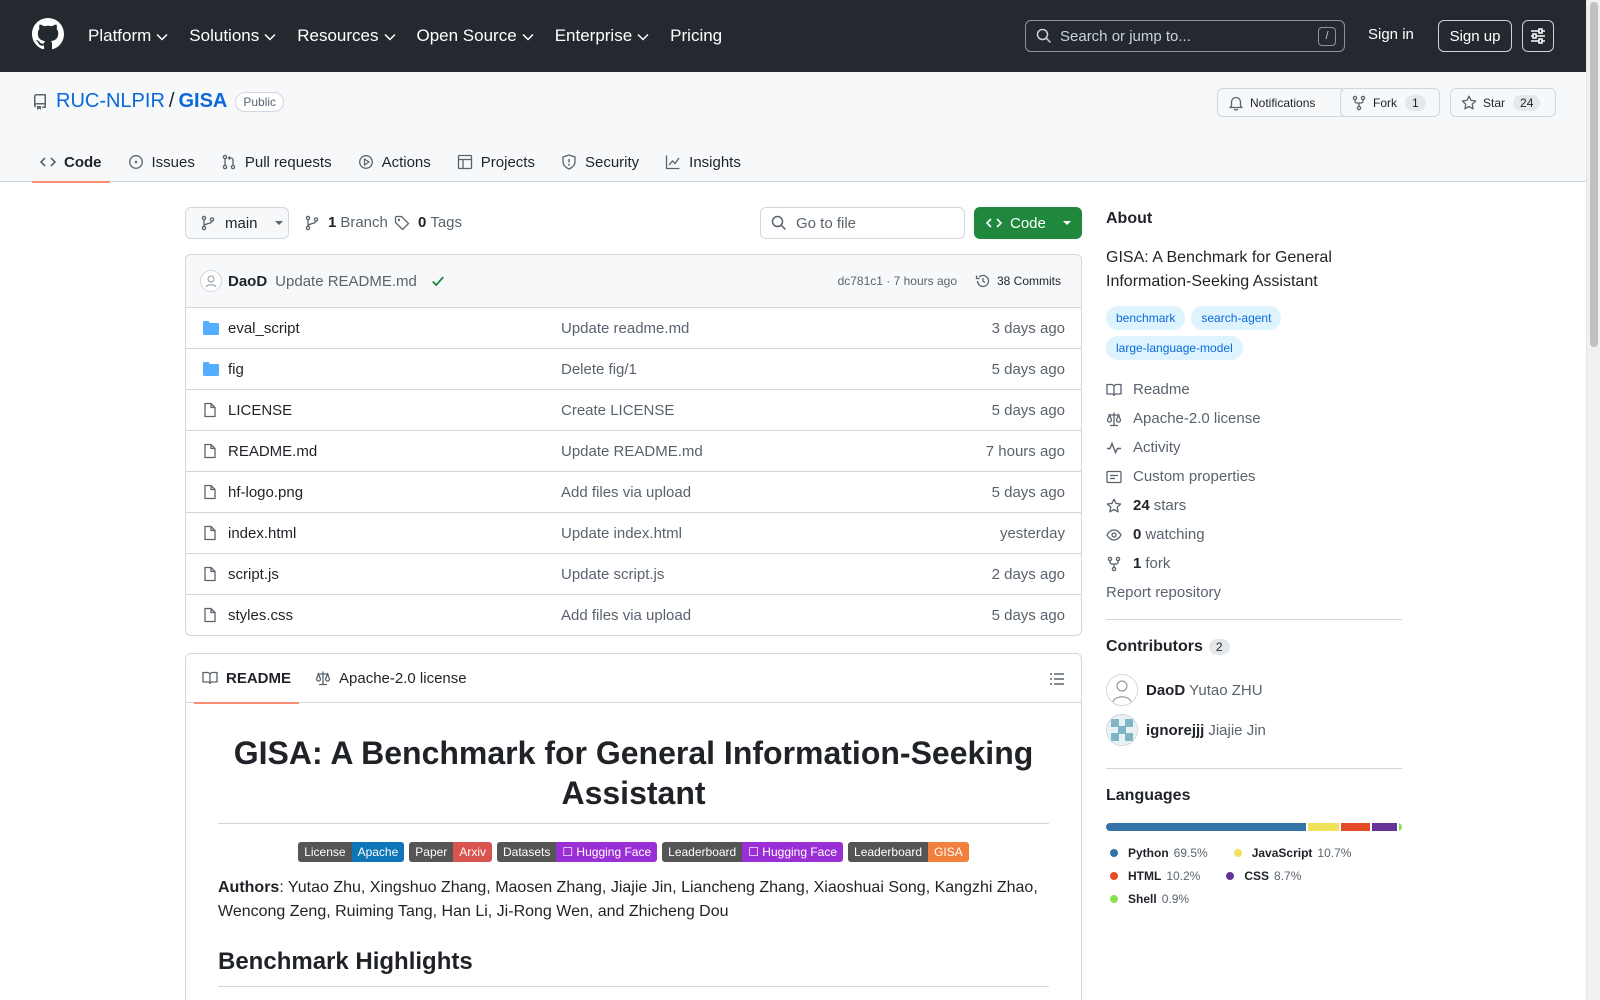 Image resolution: width=1600 pixels, height=1000 pixels. Describe the element at coordinates (210, 574) in the screenshot. I see `file-icon-wrap` at that location.